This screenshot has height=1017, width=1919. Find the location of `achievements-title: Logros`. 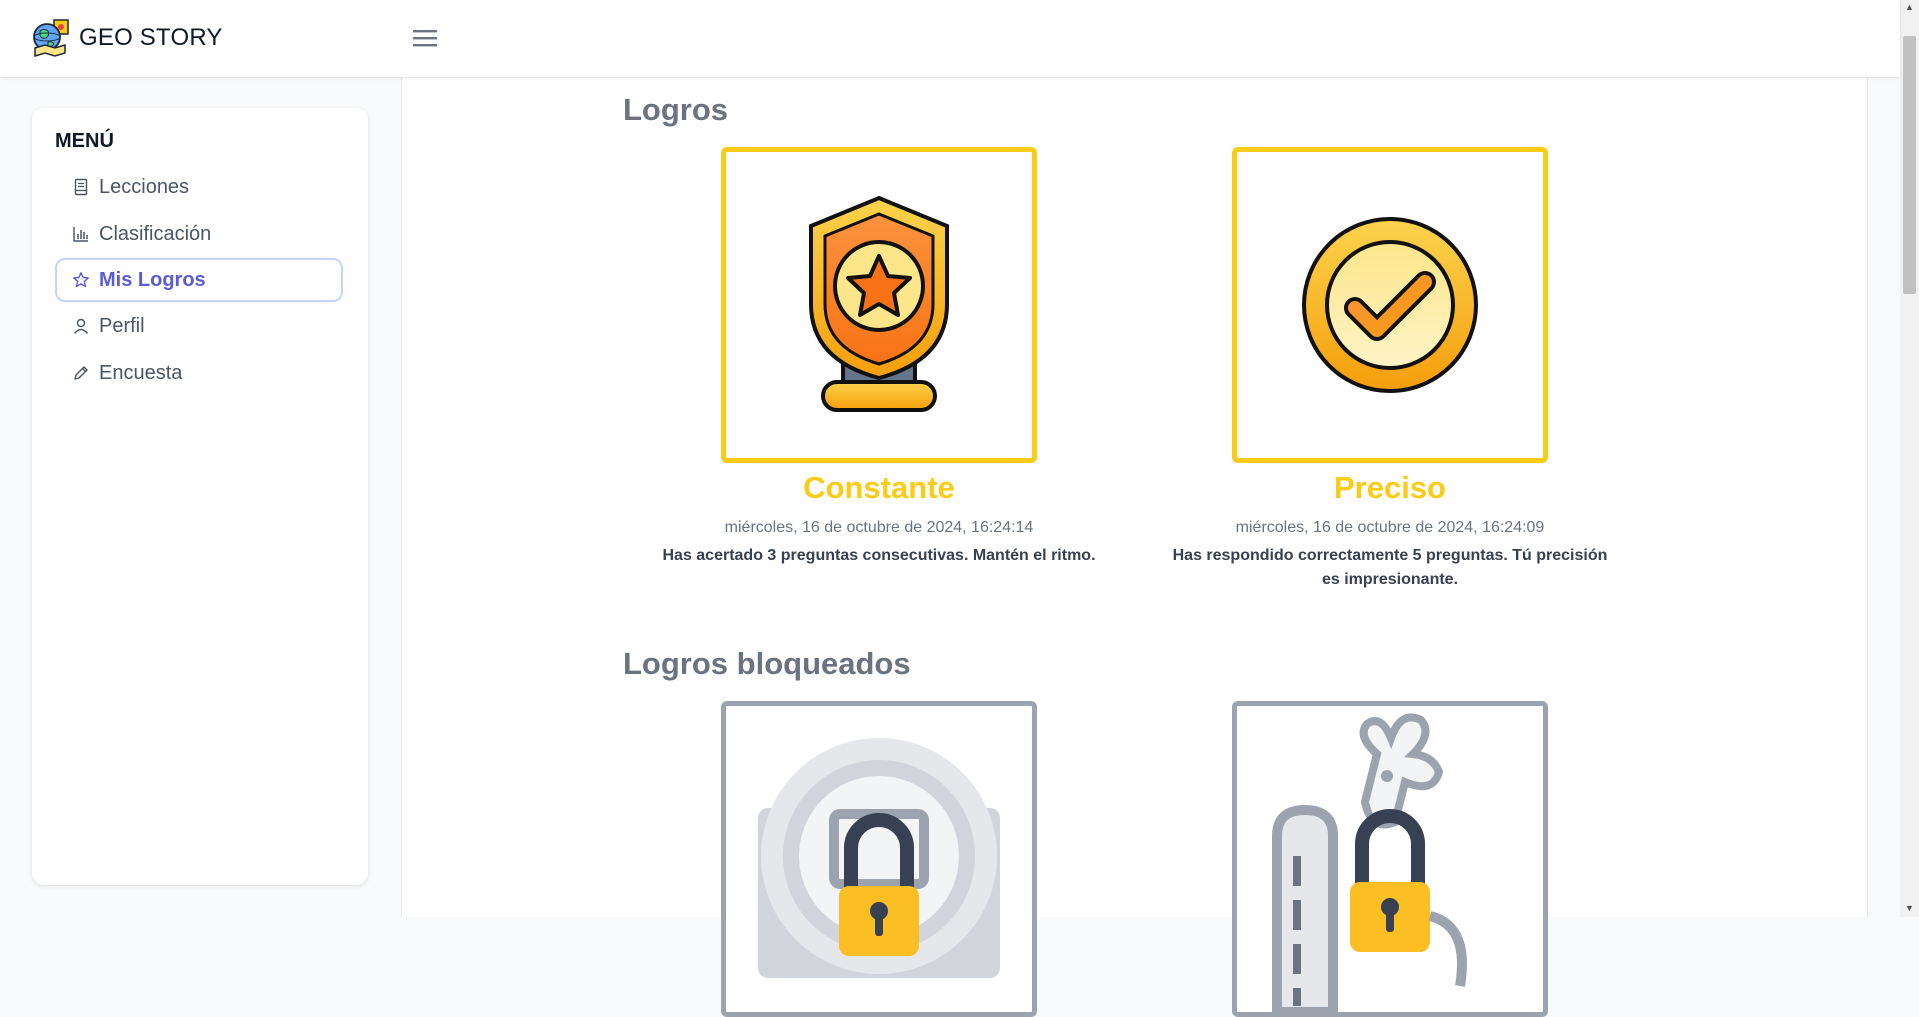

achievements-title: Logros is located at coordinates (676, 109).